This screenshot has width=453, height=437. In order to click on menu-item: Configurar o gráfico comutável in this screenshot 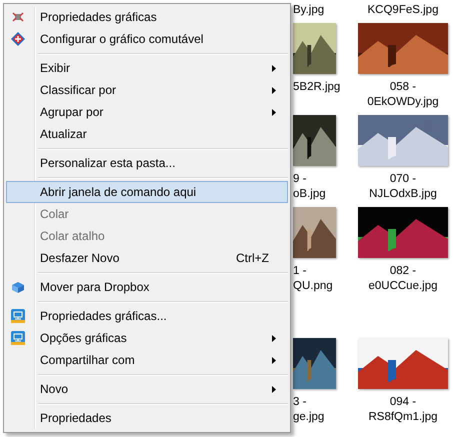, I will do `click(147, 39)`.